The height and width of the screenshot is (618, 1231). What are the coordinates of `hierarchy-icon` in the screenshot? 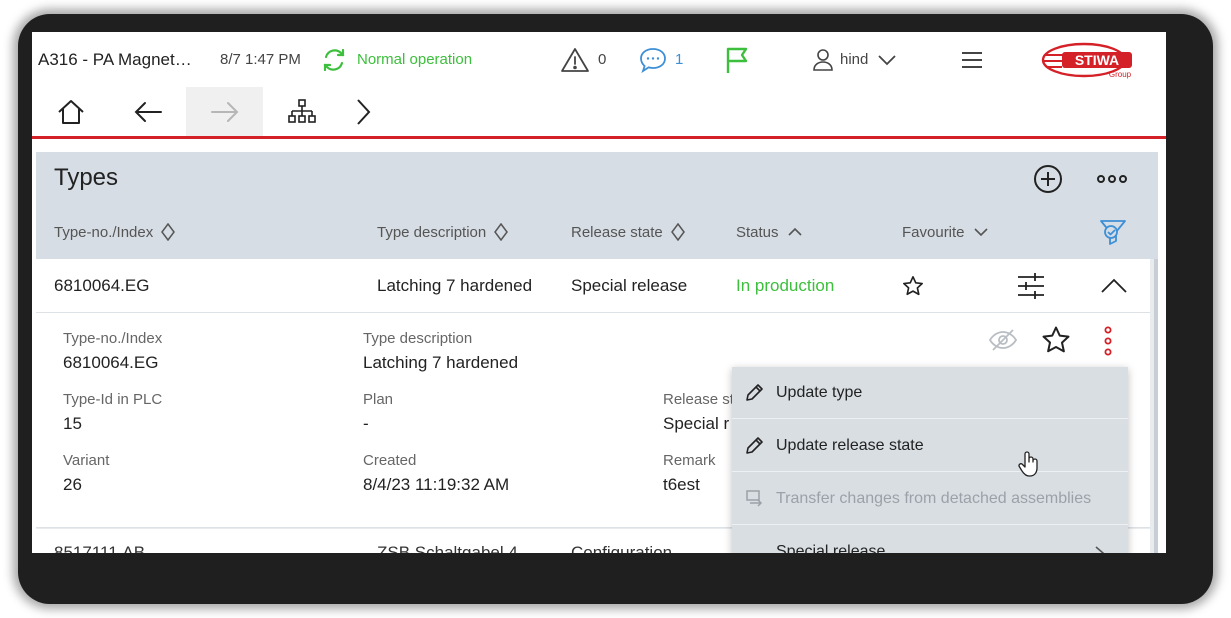 It's located at (301, 110).